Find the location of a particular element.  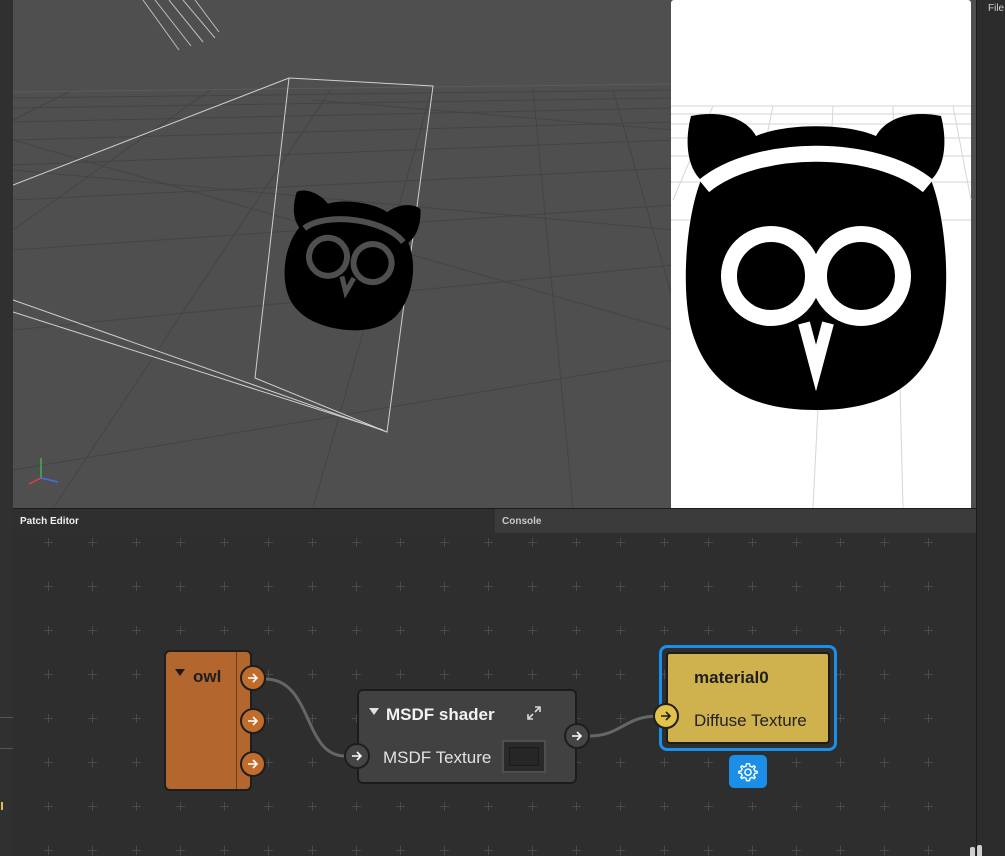

material0-node: material0 Diffuse Texture is located at coordinates (748, 698).